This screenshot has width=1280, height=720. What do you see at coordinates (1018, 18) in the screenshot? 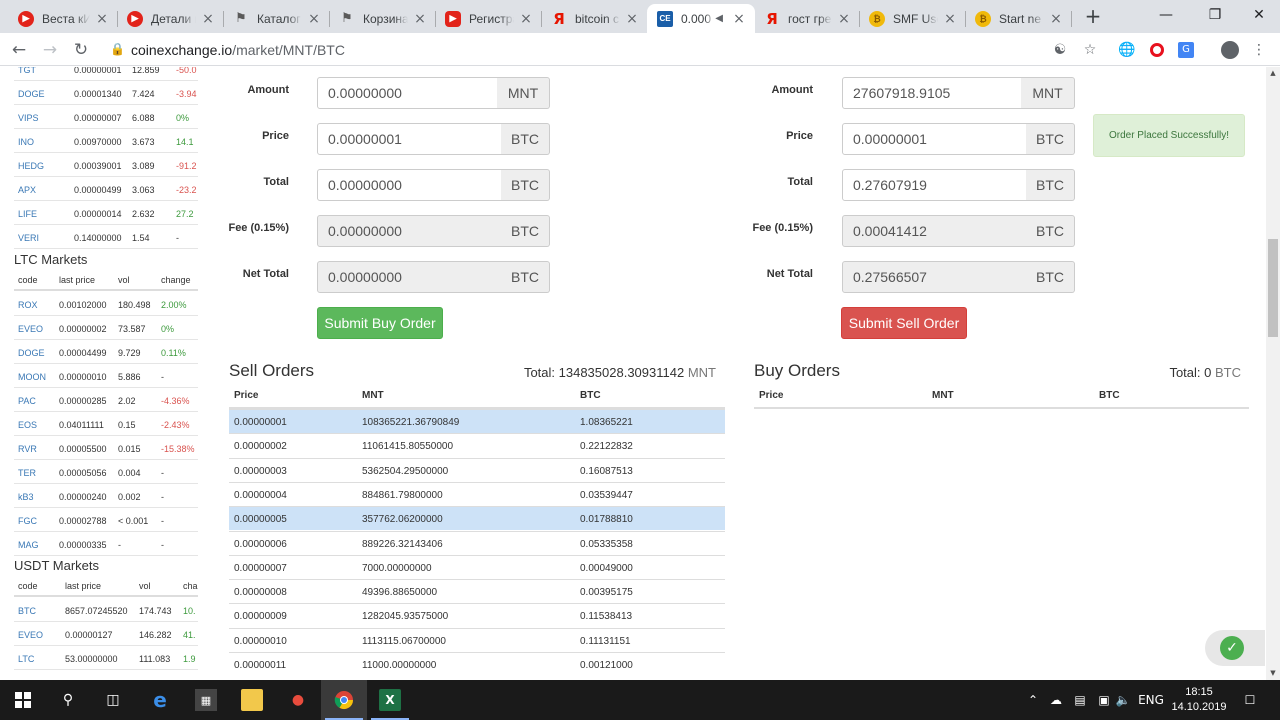
I see `browser-tab: ₿ Start ne ×` at bounding box center [1018, 18].